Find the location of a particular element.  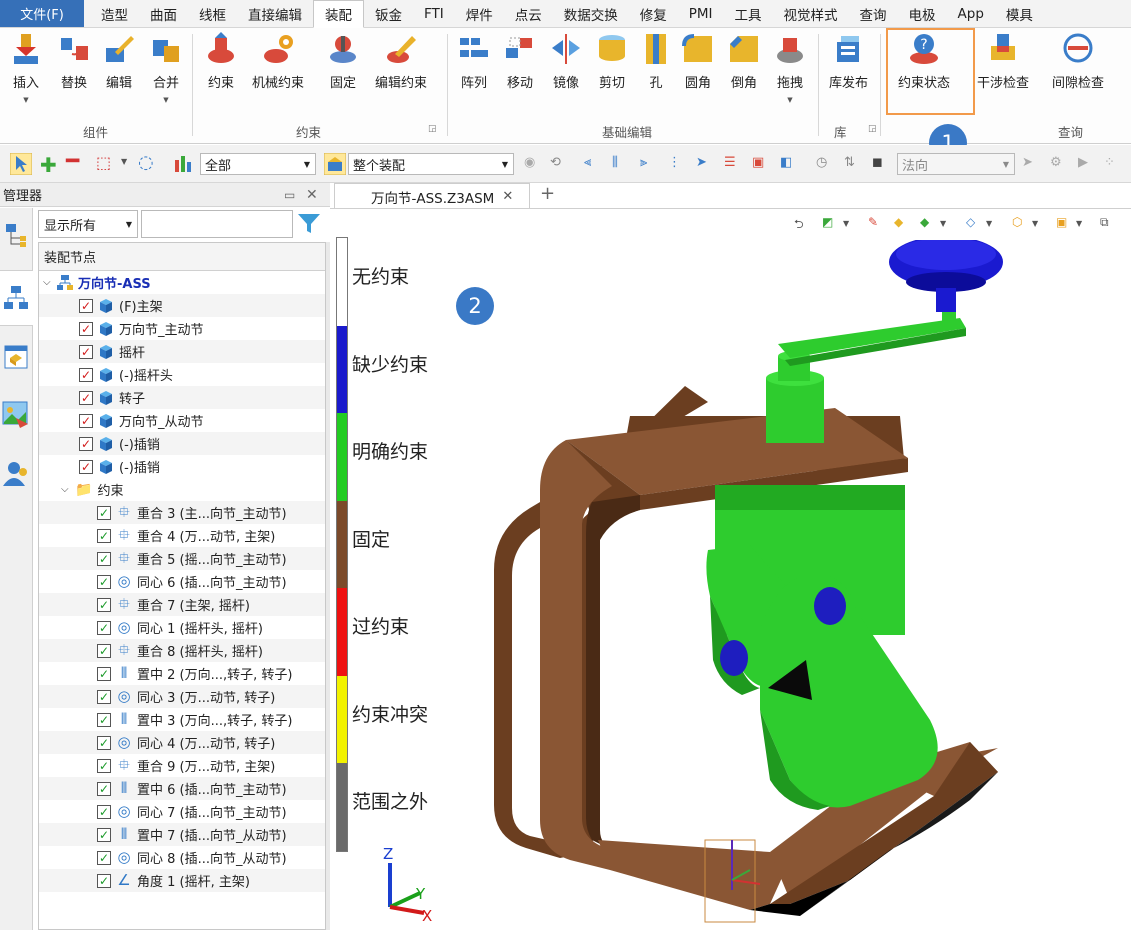

tree-constraint-row: ✓ ◎ 同心 6 (插...向节_主动节) is located at coordinates (182, 581).